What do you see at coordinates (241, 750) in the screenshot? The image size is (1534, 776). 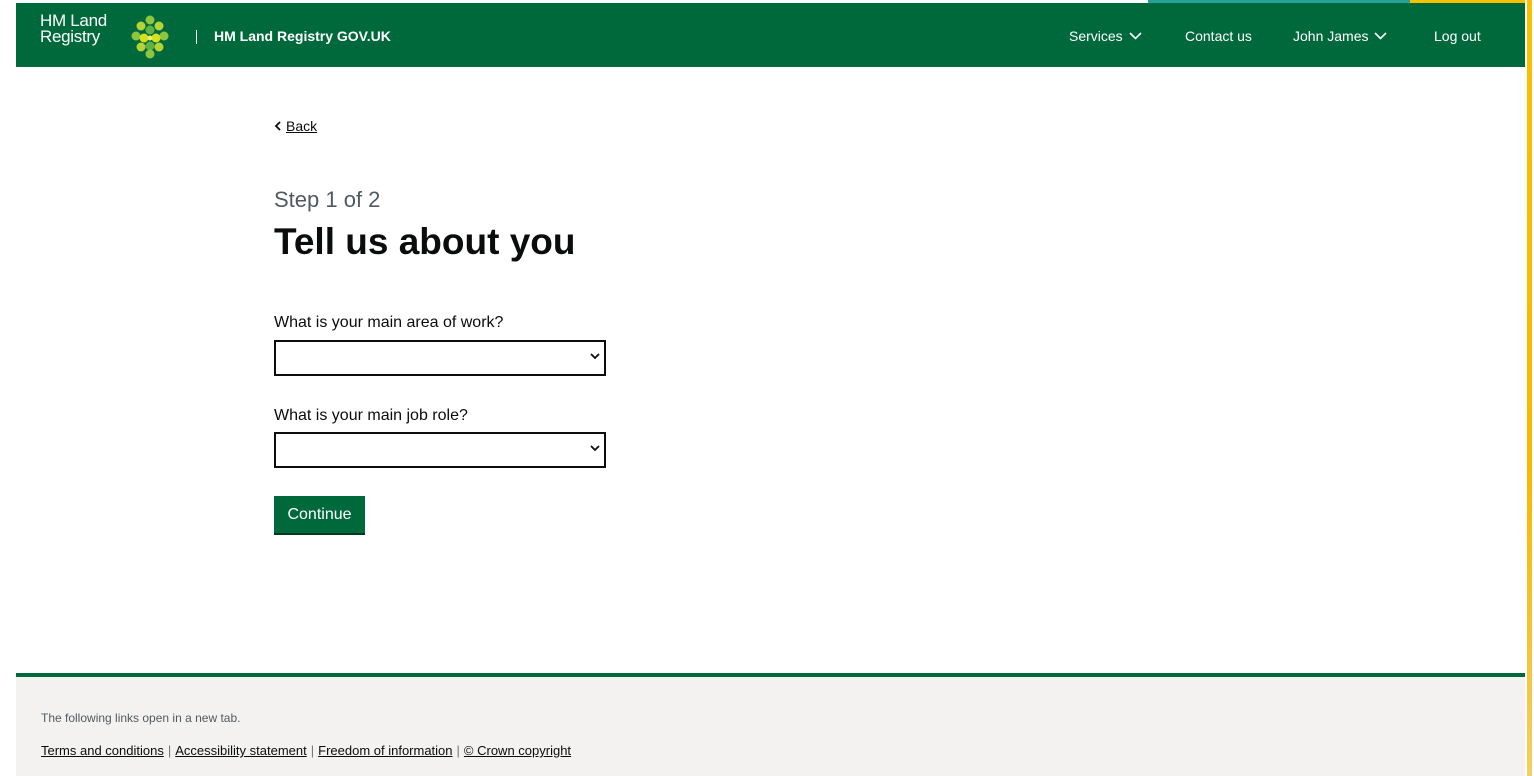 I see `accessibility-link: Accessibility statement` at bounding box center [241, 750].